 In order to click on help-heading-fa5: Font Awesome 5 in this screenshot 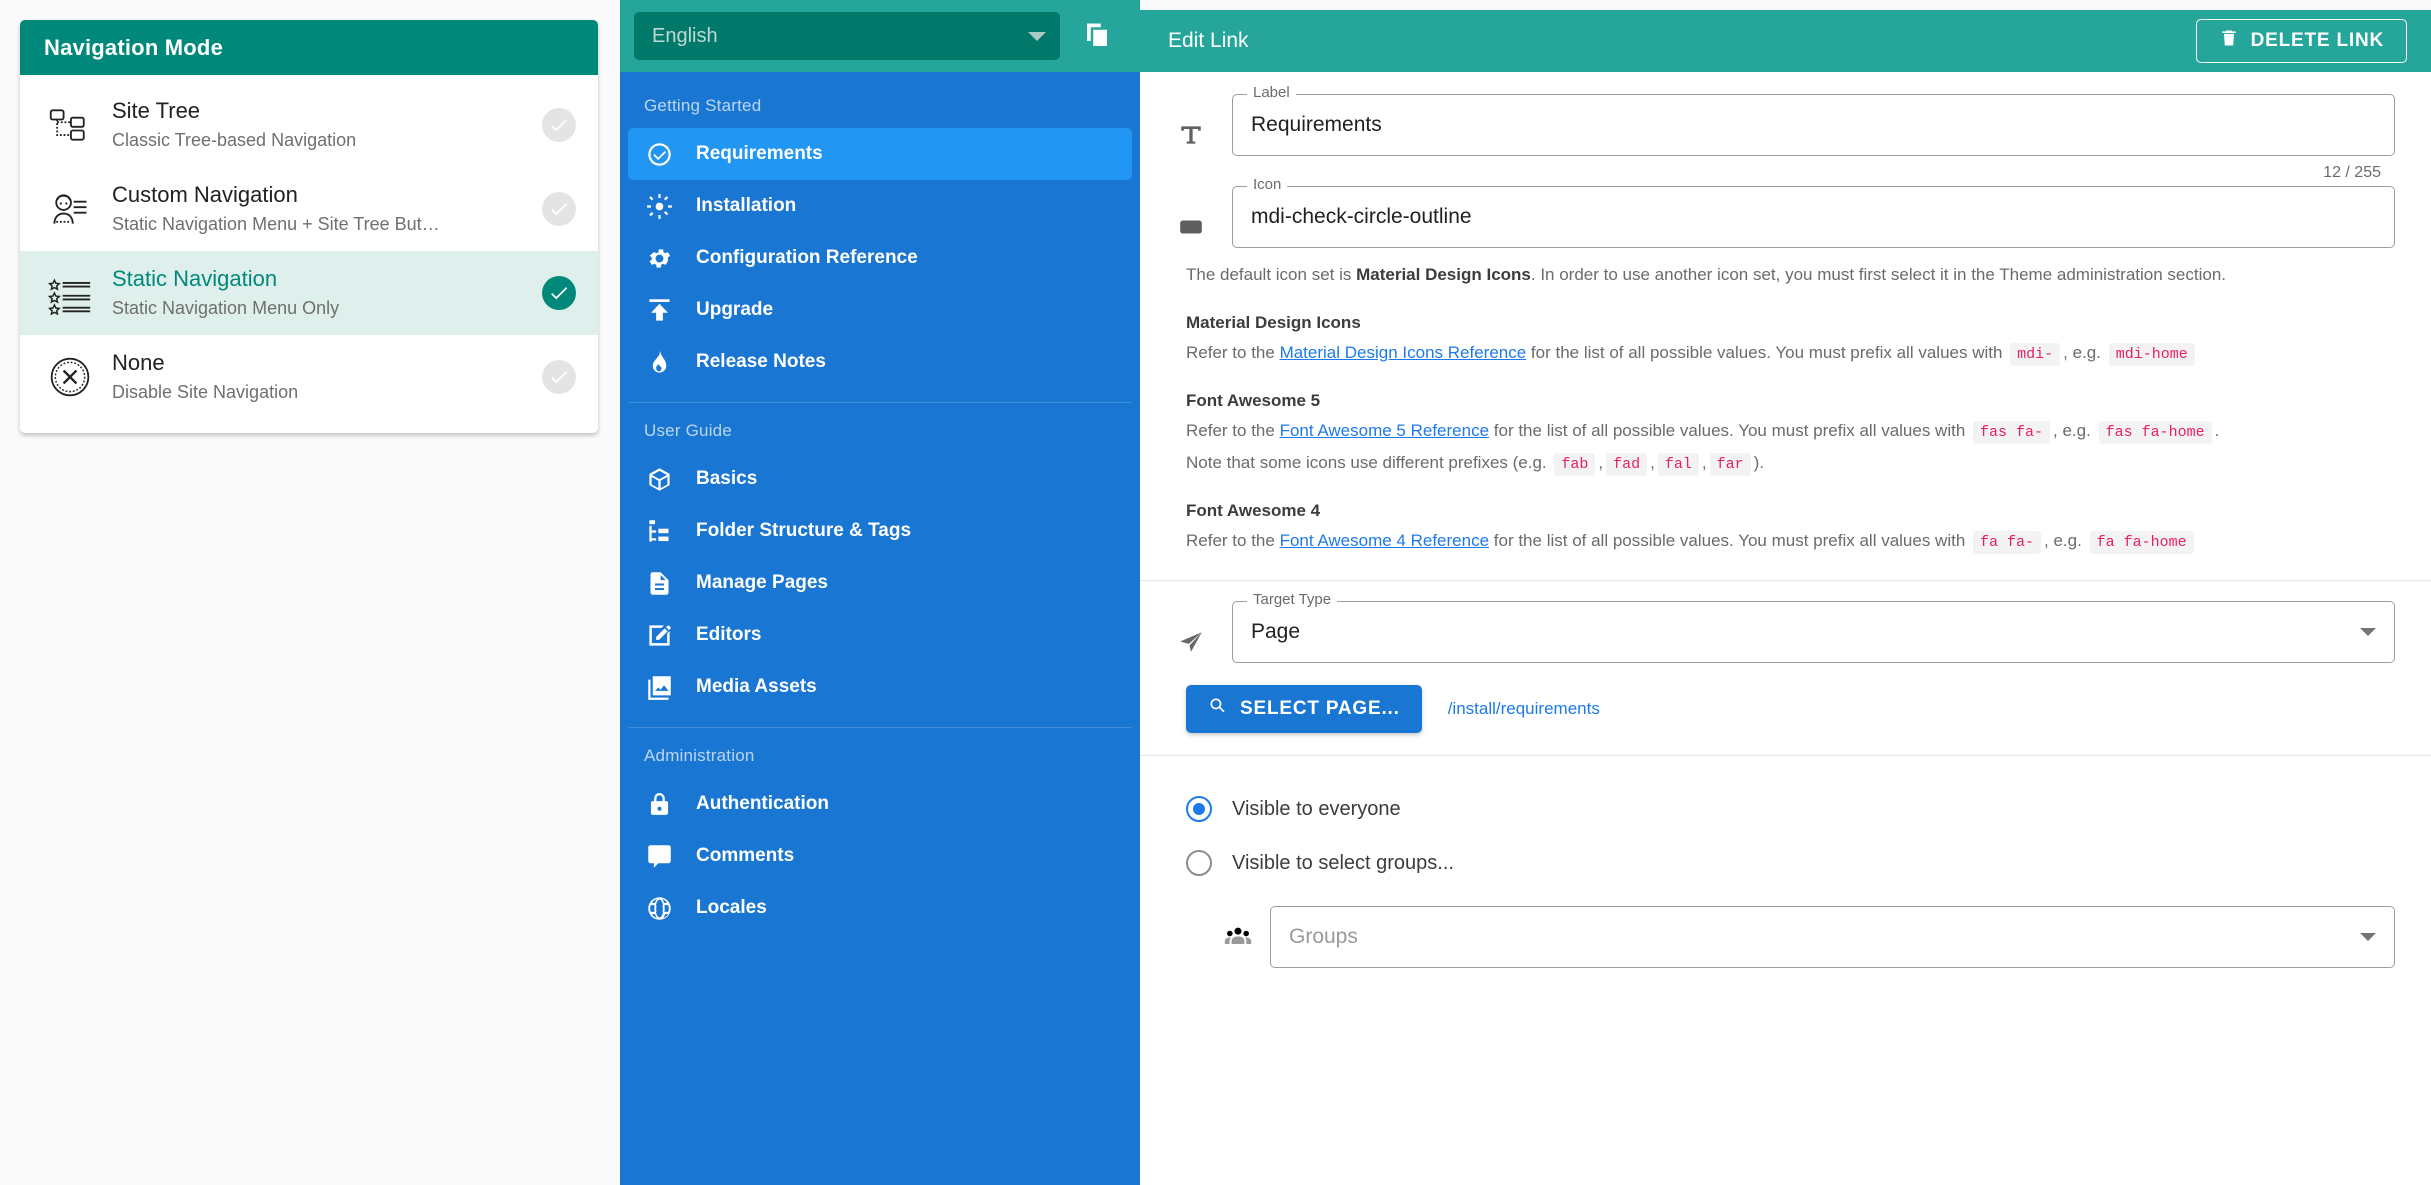, I will do `click(1253, 400)`.